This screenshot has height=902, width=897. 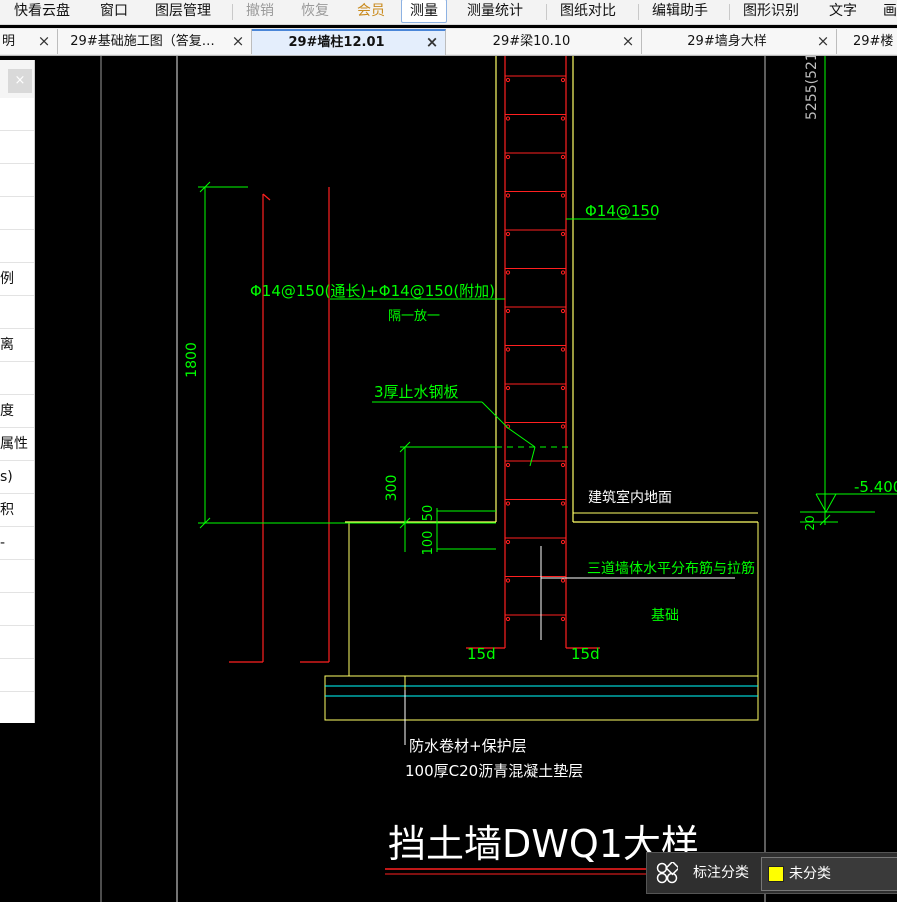 I want to click on menu-measure: 测量, so click(x=424, y=11).